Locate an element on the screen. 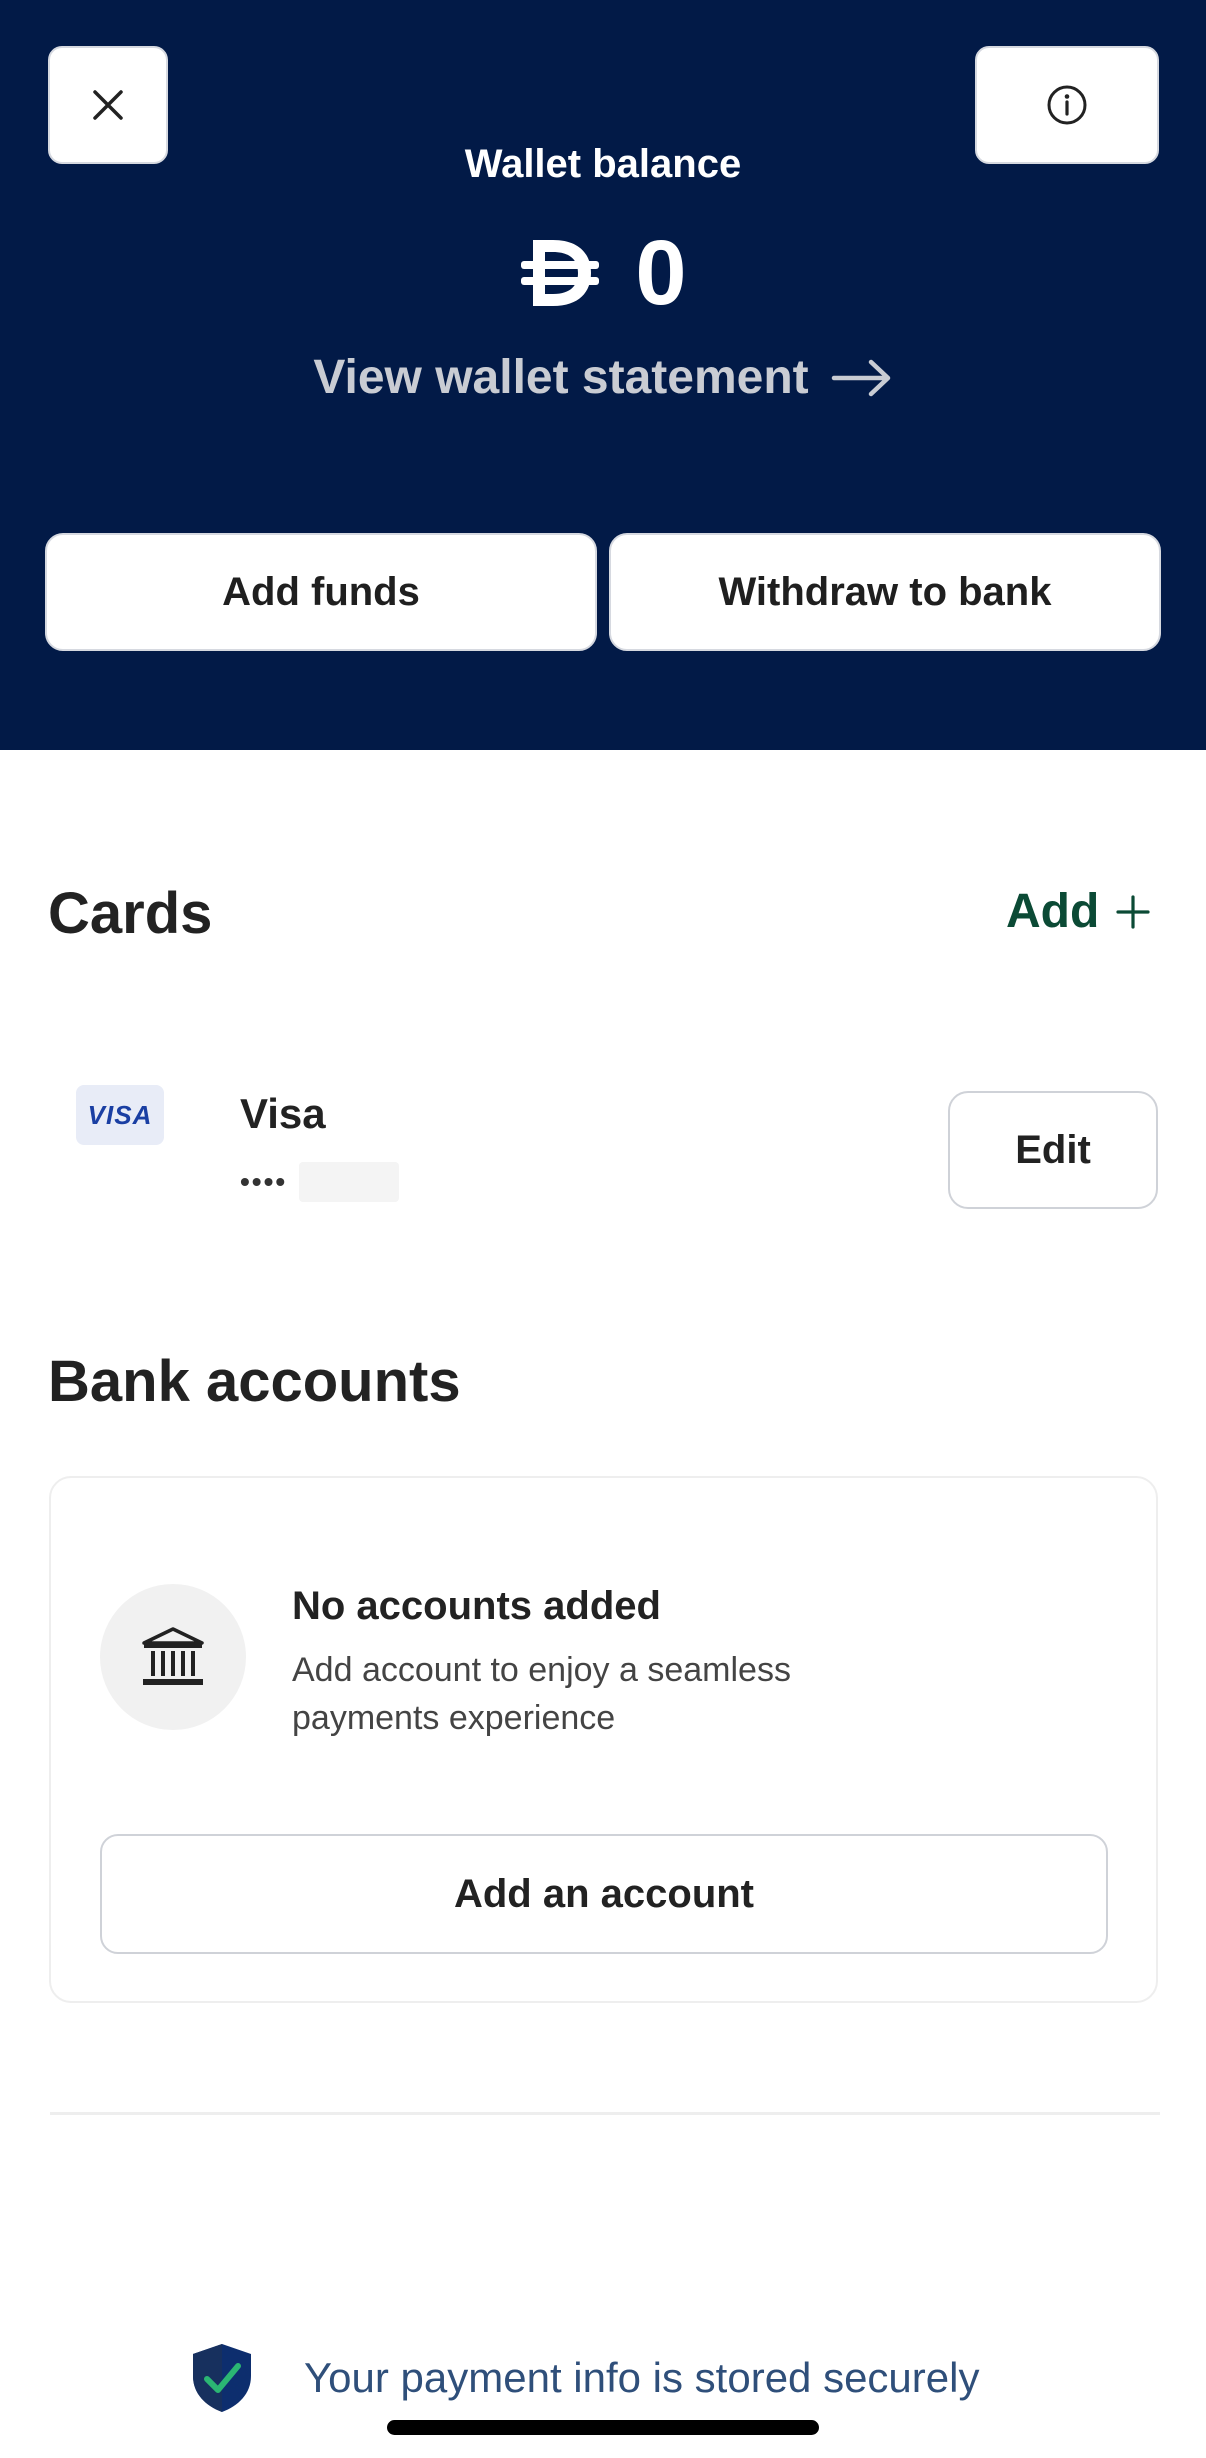 The height and width of the screenshot is (2458, 1206). view-statement-link: View wallet statement is located at coordinates (603, 377).